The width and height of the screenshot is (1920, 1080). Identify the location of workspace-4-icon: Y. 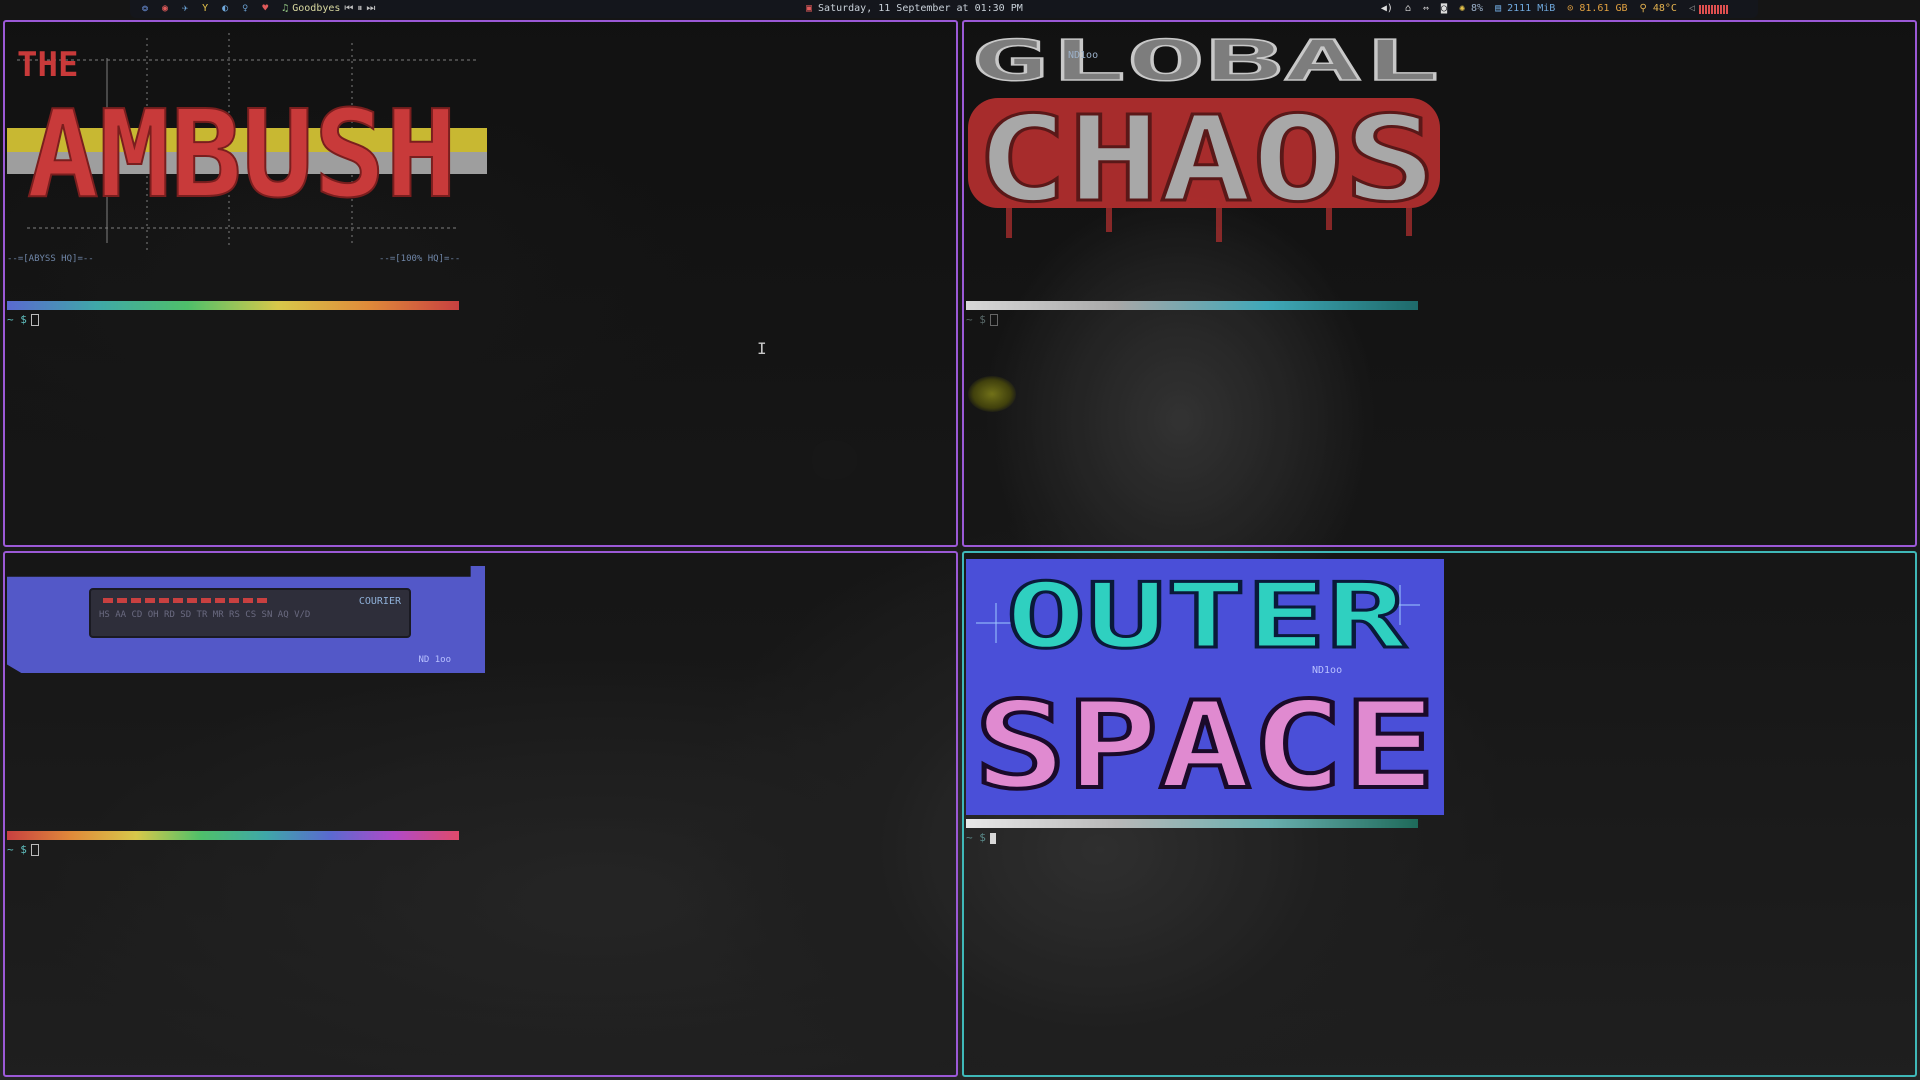
(205, 9).